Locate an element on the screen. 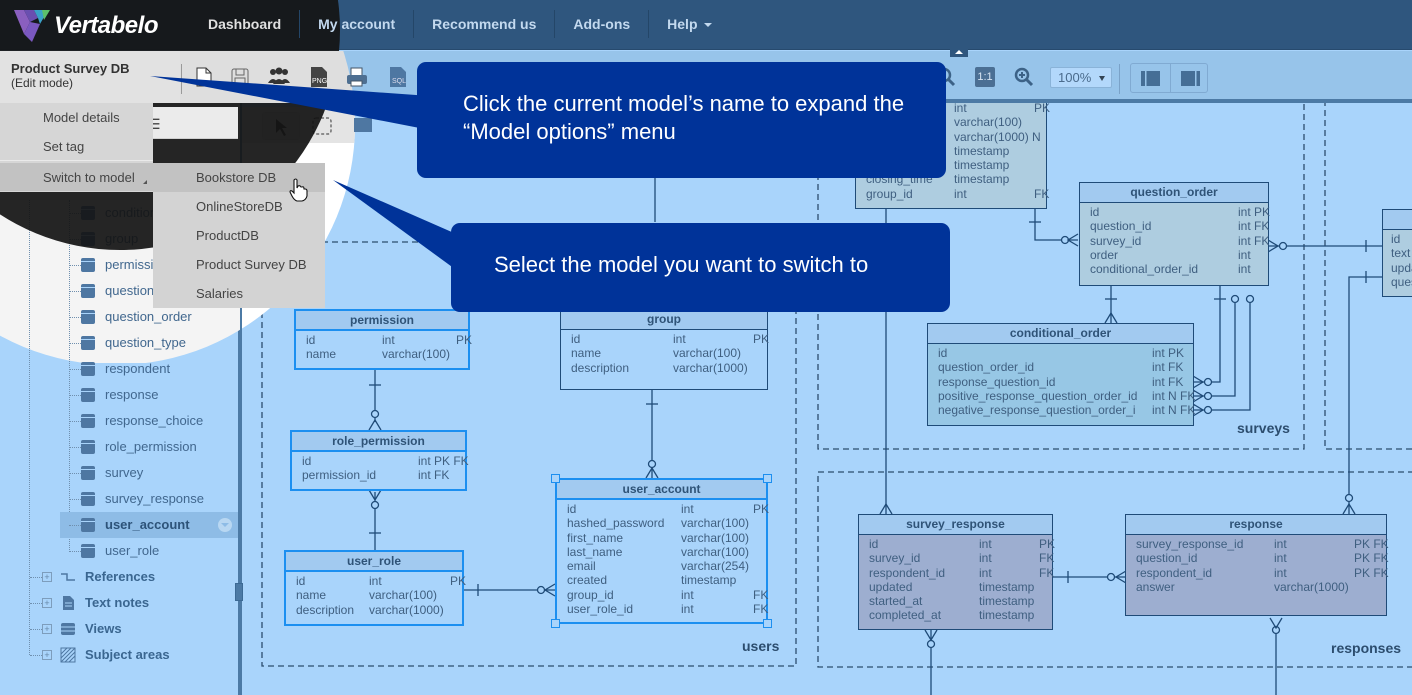  nav-add-ons: Add-ons is located at coordinates (602, 24).